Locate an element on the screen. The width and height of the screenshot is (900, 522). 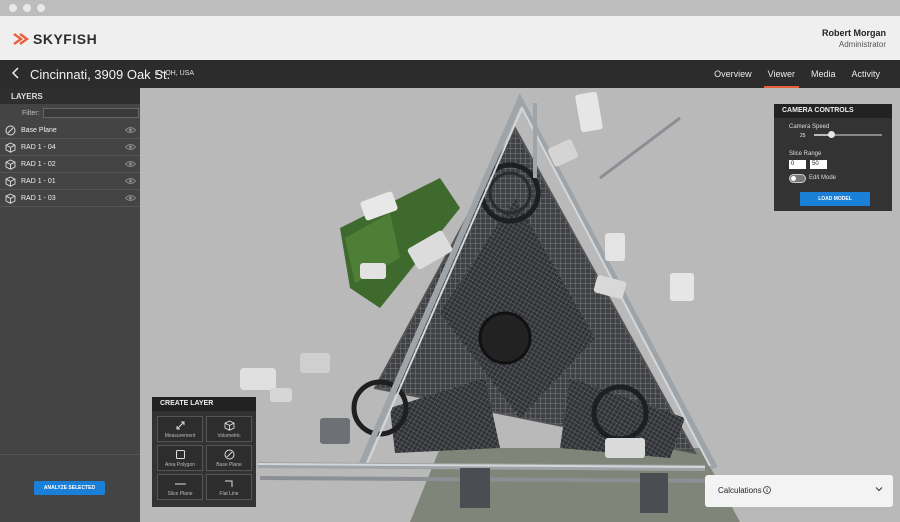
nav-tabs: Overview Viewer Media Activity is located at coordinates (797, 74).